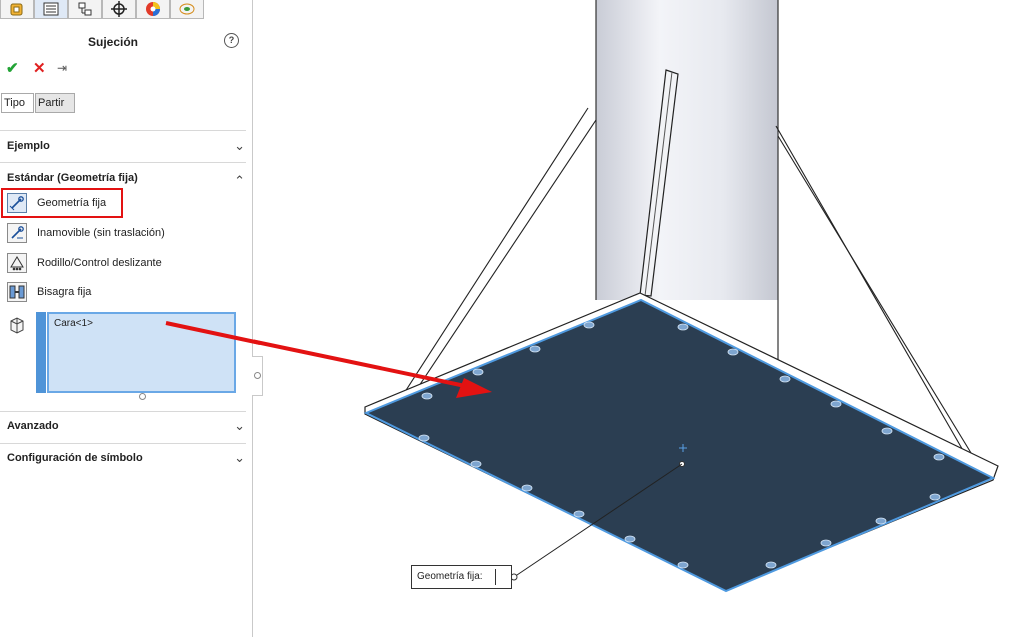 Image resolution: width=1024 pixels, height=637 pixels. What do you see at coordinates (450, 576) in the screenshot?
I see `callout-label: Geometría fija:` at bounding box center [450, 576].